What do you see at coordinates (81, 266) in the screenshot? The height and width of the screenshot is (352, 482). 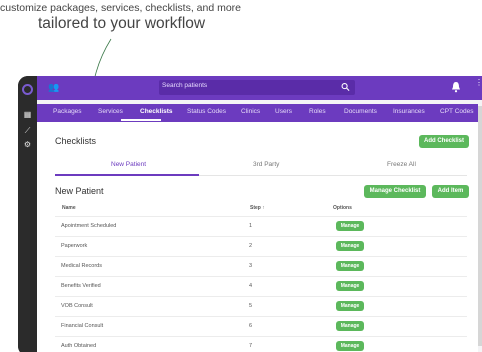 I see `row-name: Medical Records` at bounding box center [81, 266].